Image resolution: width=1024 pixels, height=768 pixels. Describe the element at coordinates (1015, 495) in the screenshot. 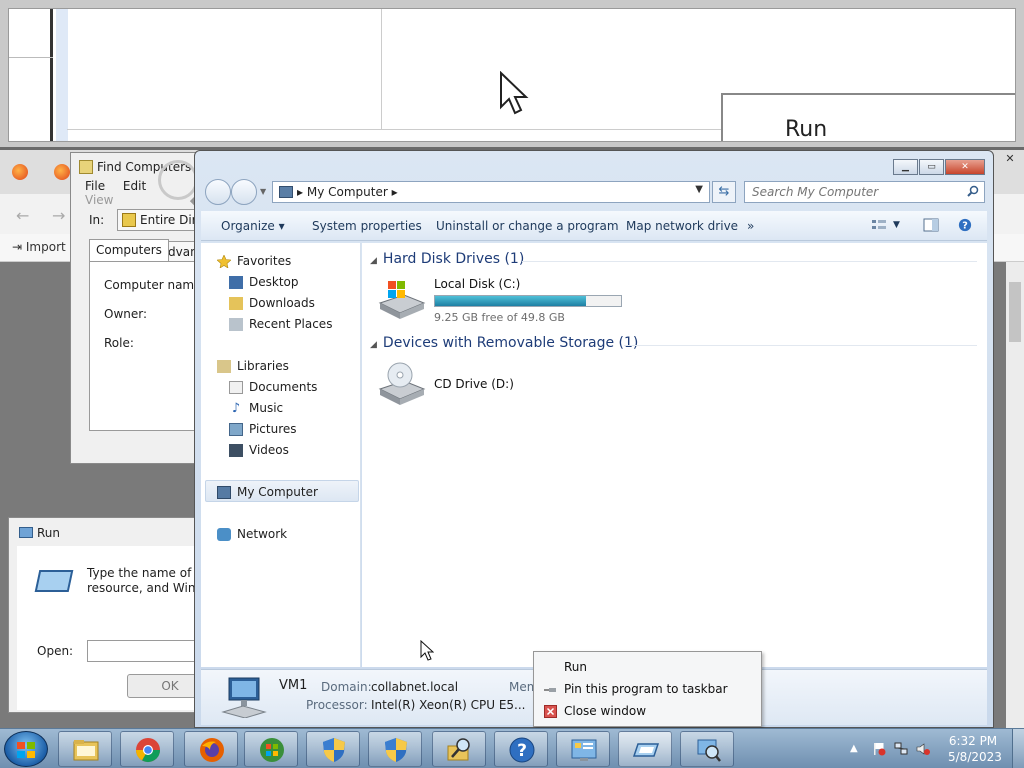

I see `browser-scrollbar` at that location.